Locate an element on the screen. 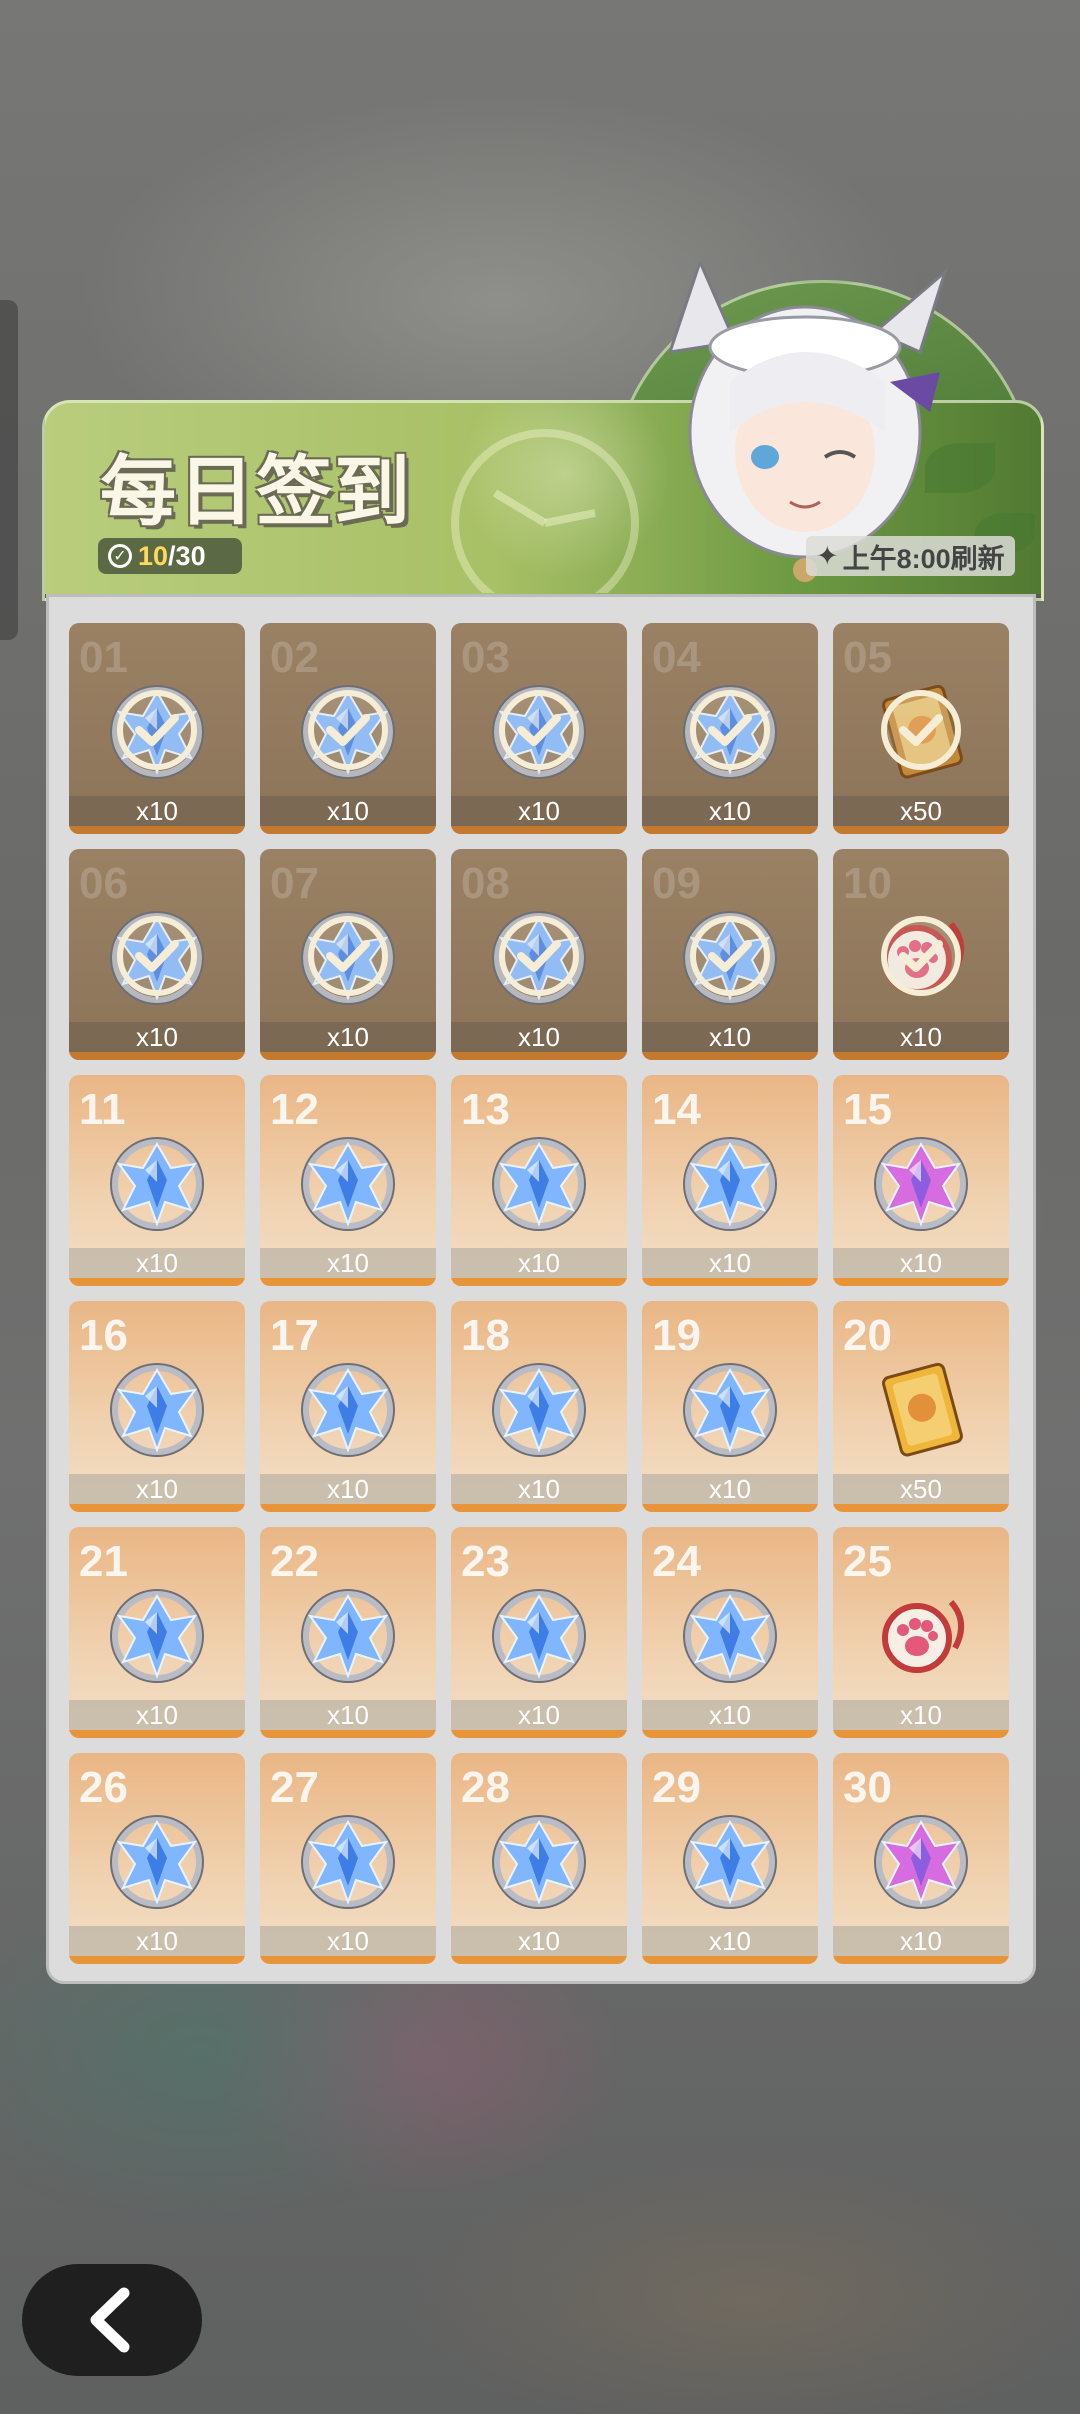 Image resolution: width=1080 pixels, height=2414 pixels. day-number: 06 is located at coordinates (103, 883).